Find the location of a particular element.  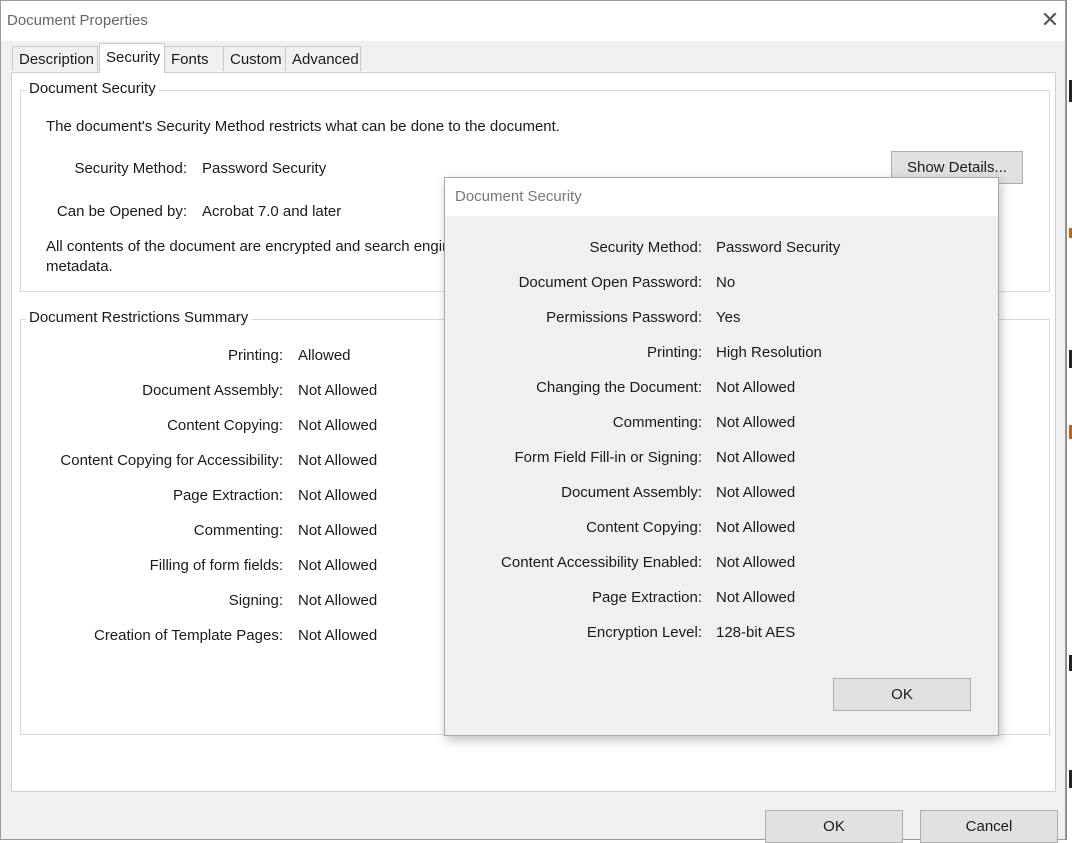

security-detail-row: Security Method: Password Security is located at coordinates (721, 249).